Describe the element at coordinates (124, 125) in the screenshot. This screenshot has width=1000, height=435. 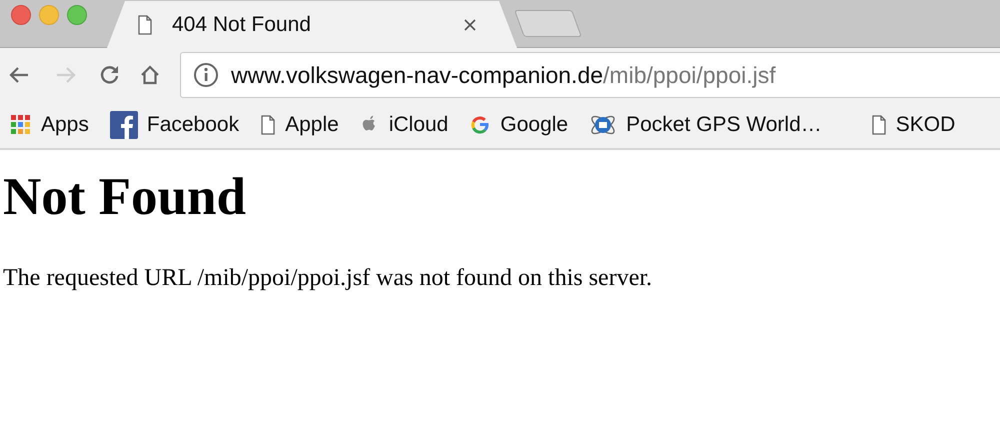
I see `facebook-icon` at that location.